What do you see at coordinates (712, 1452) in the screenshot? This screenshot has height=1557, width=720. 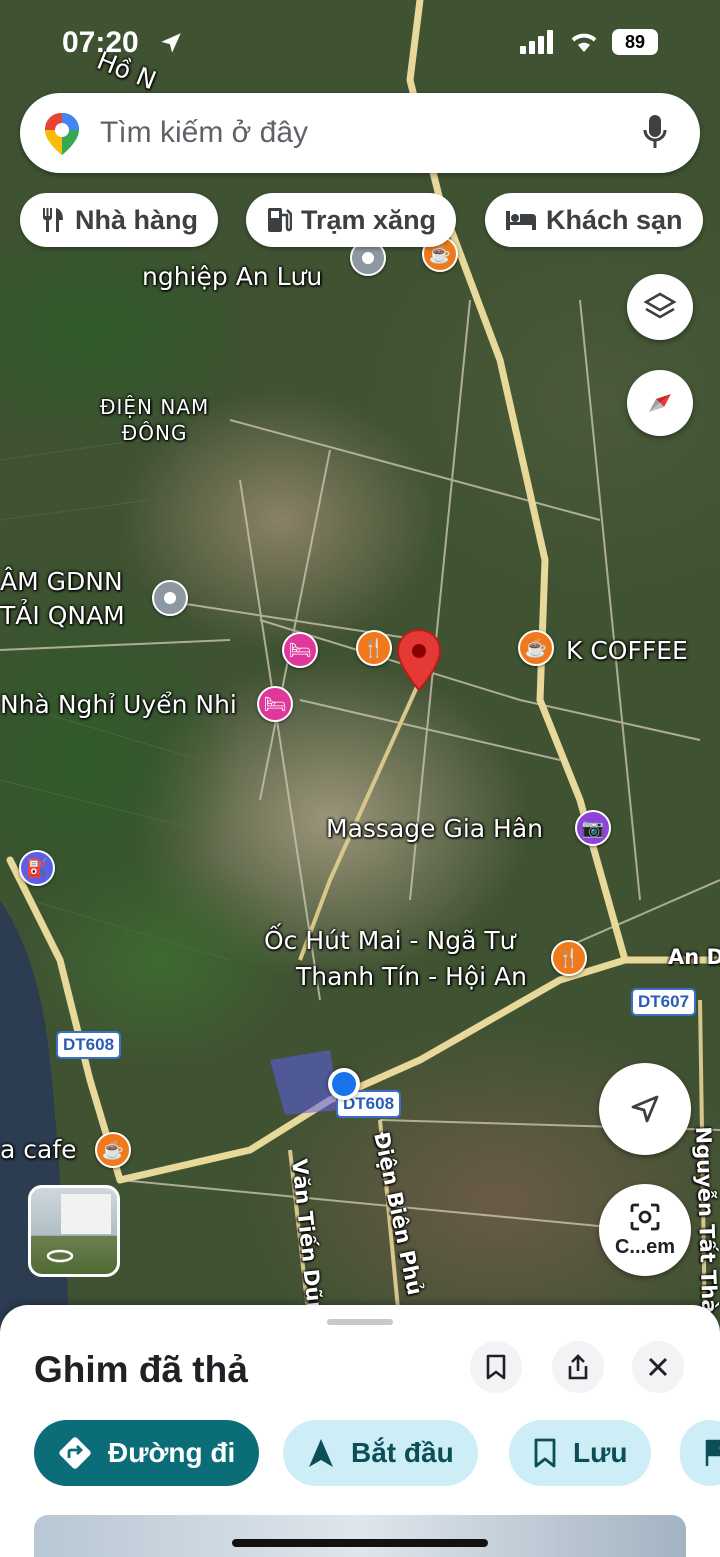 I see `flag-icon` at bounding box center [712, 1452].